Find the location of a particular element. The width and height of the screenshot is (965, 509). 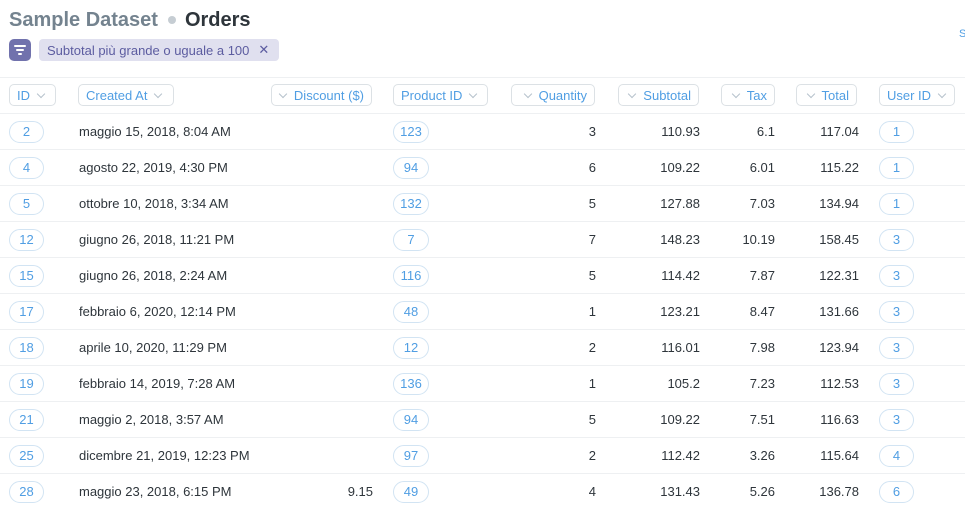

order-id-link: 19 is located at coordinates (26, 384).